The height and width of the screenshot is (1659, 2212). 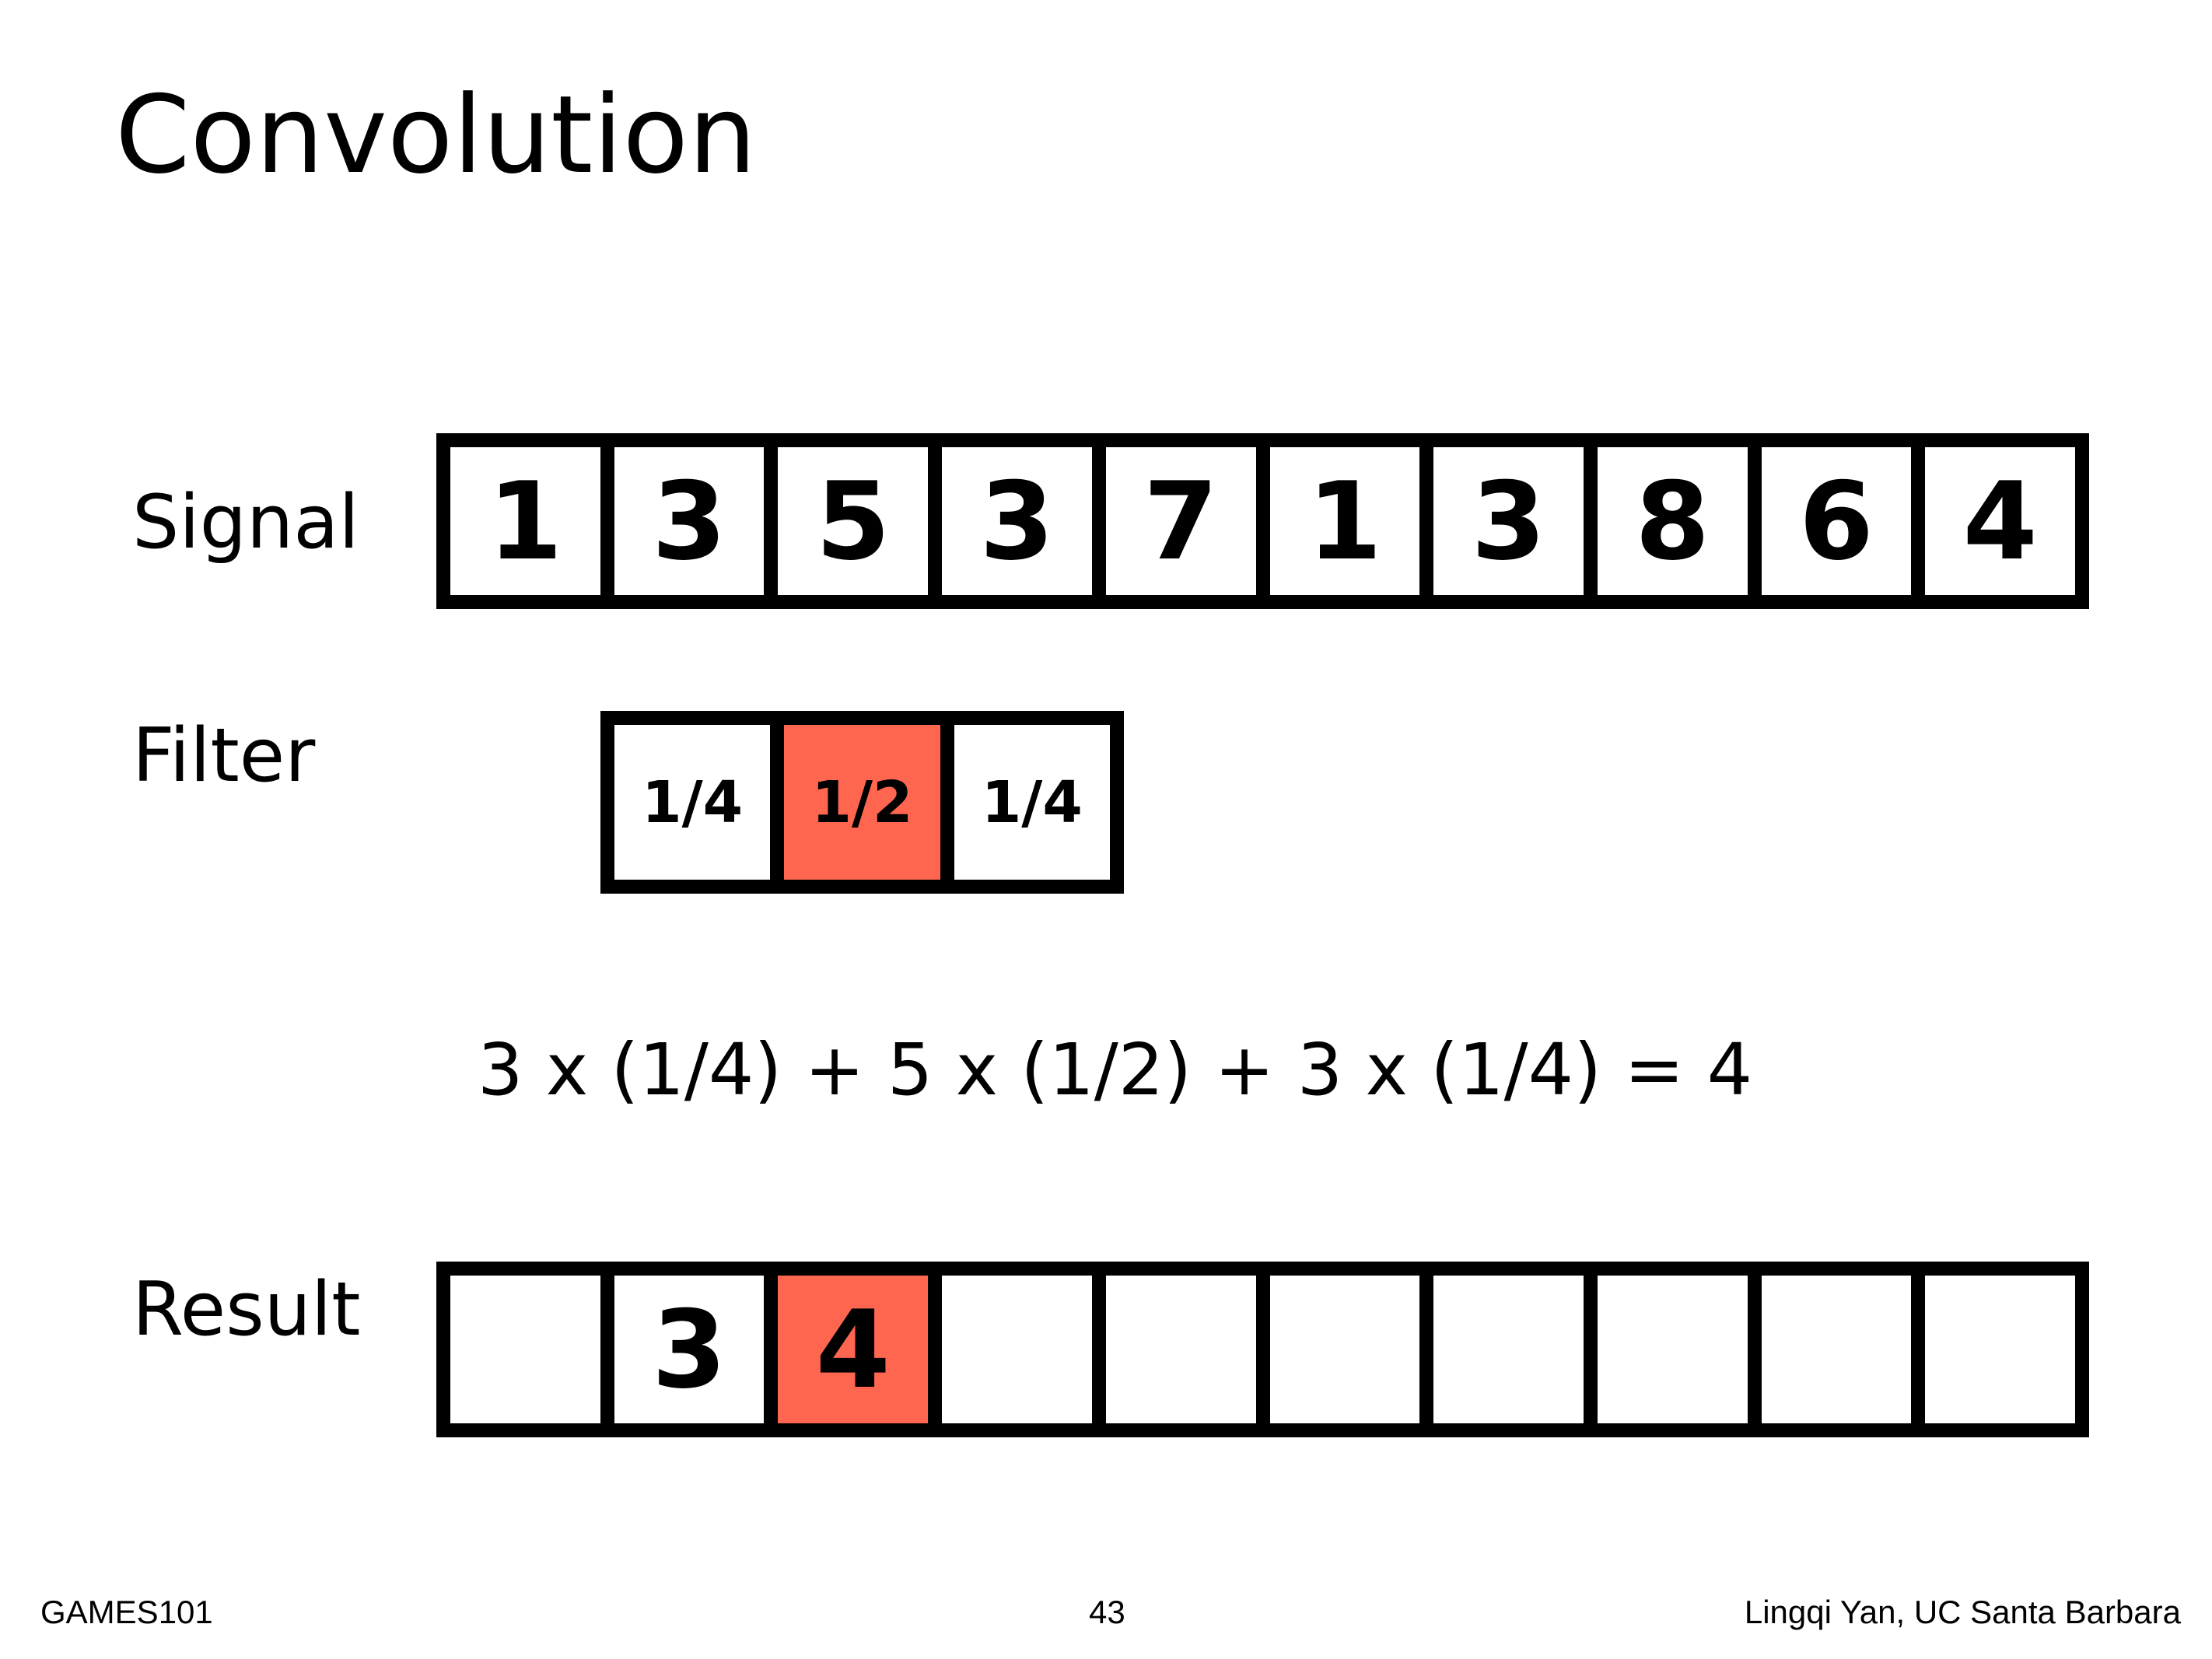 What do you see at coordinates (1836, 521) in the screenshot?
I see `signal-cell: 6` at bounding box center [1836, 521].